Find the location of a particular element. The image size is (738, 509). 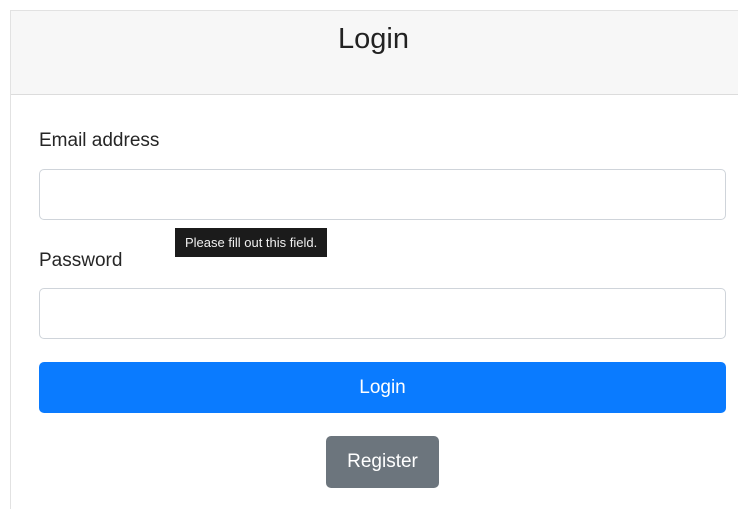

validation-tooltip: Please fill out this field. is located at coordinates (251, 242).